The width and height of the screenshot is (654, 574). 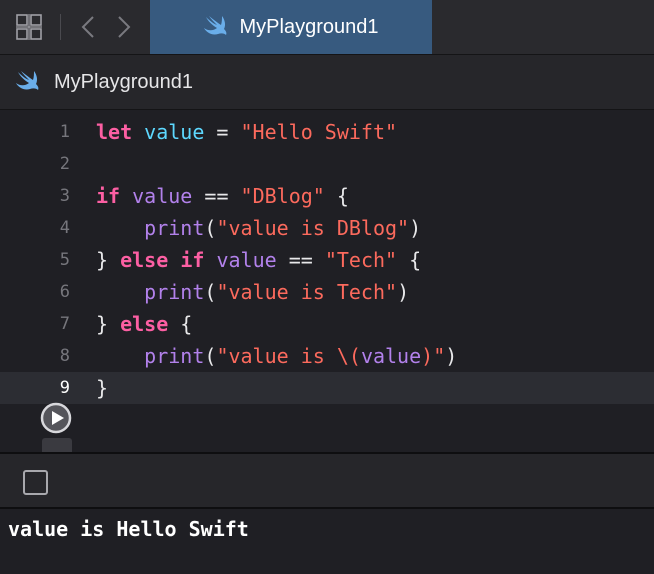 What do you see at coordinates (64, 164) in the screenshot?
I see `line-number: 2` at bounding box center [64, 164].